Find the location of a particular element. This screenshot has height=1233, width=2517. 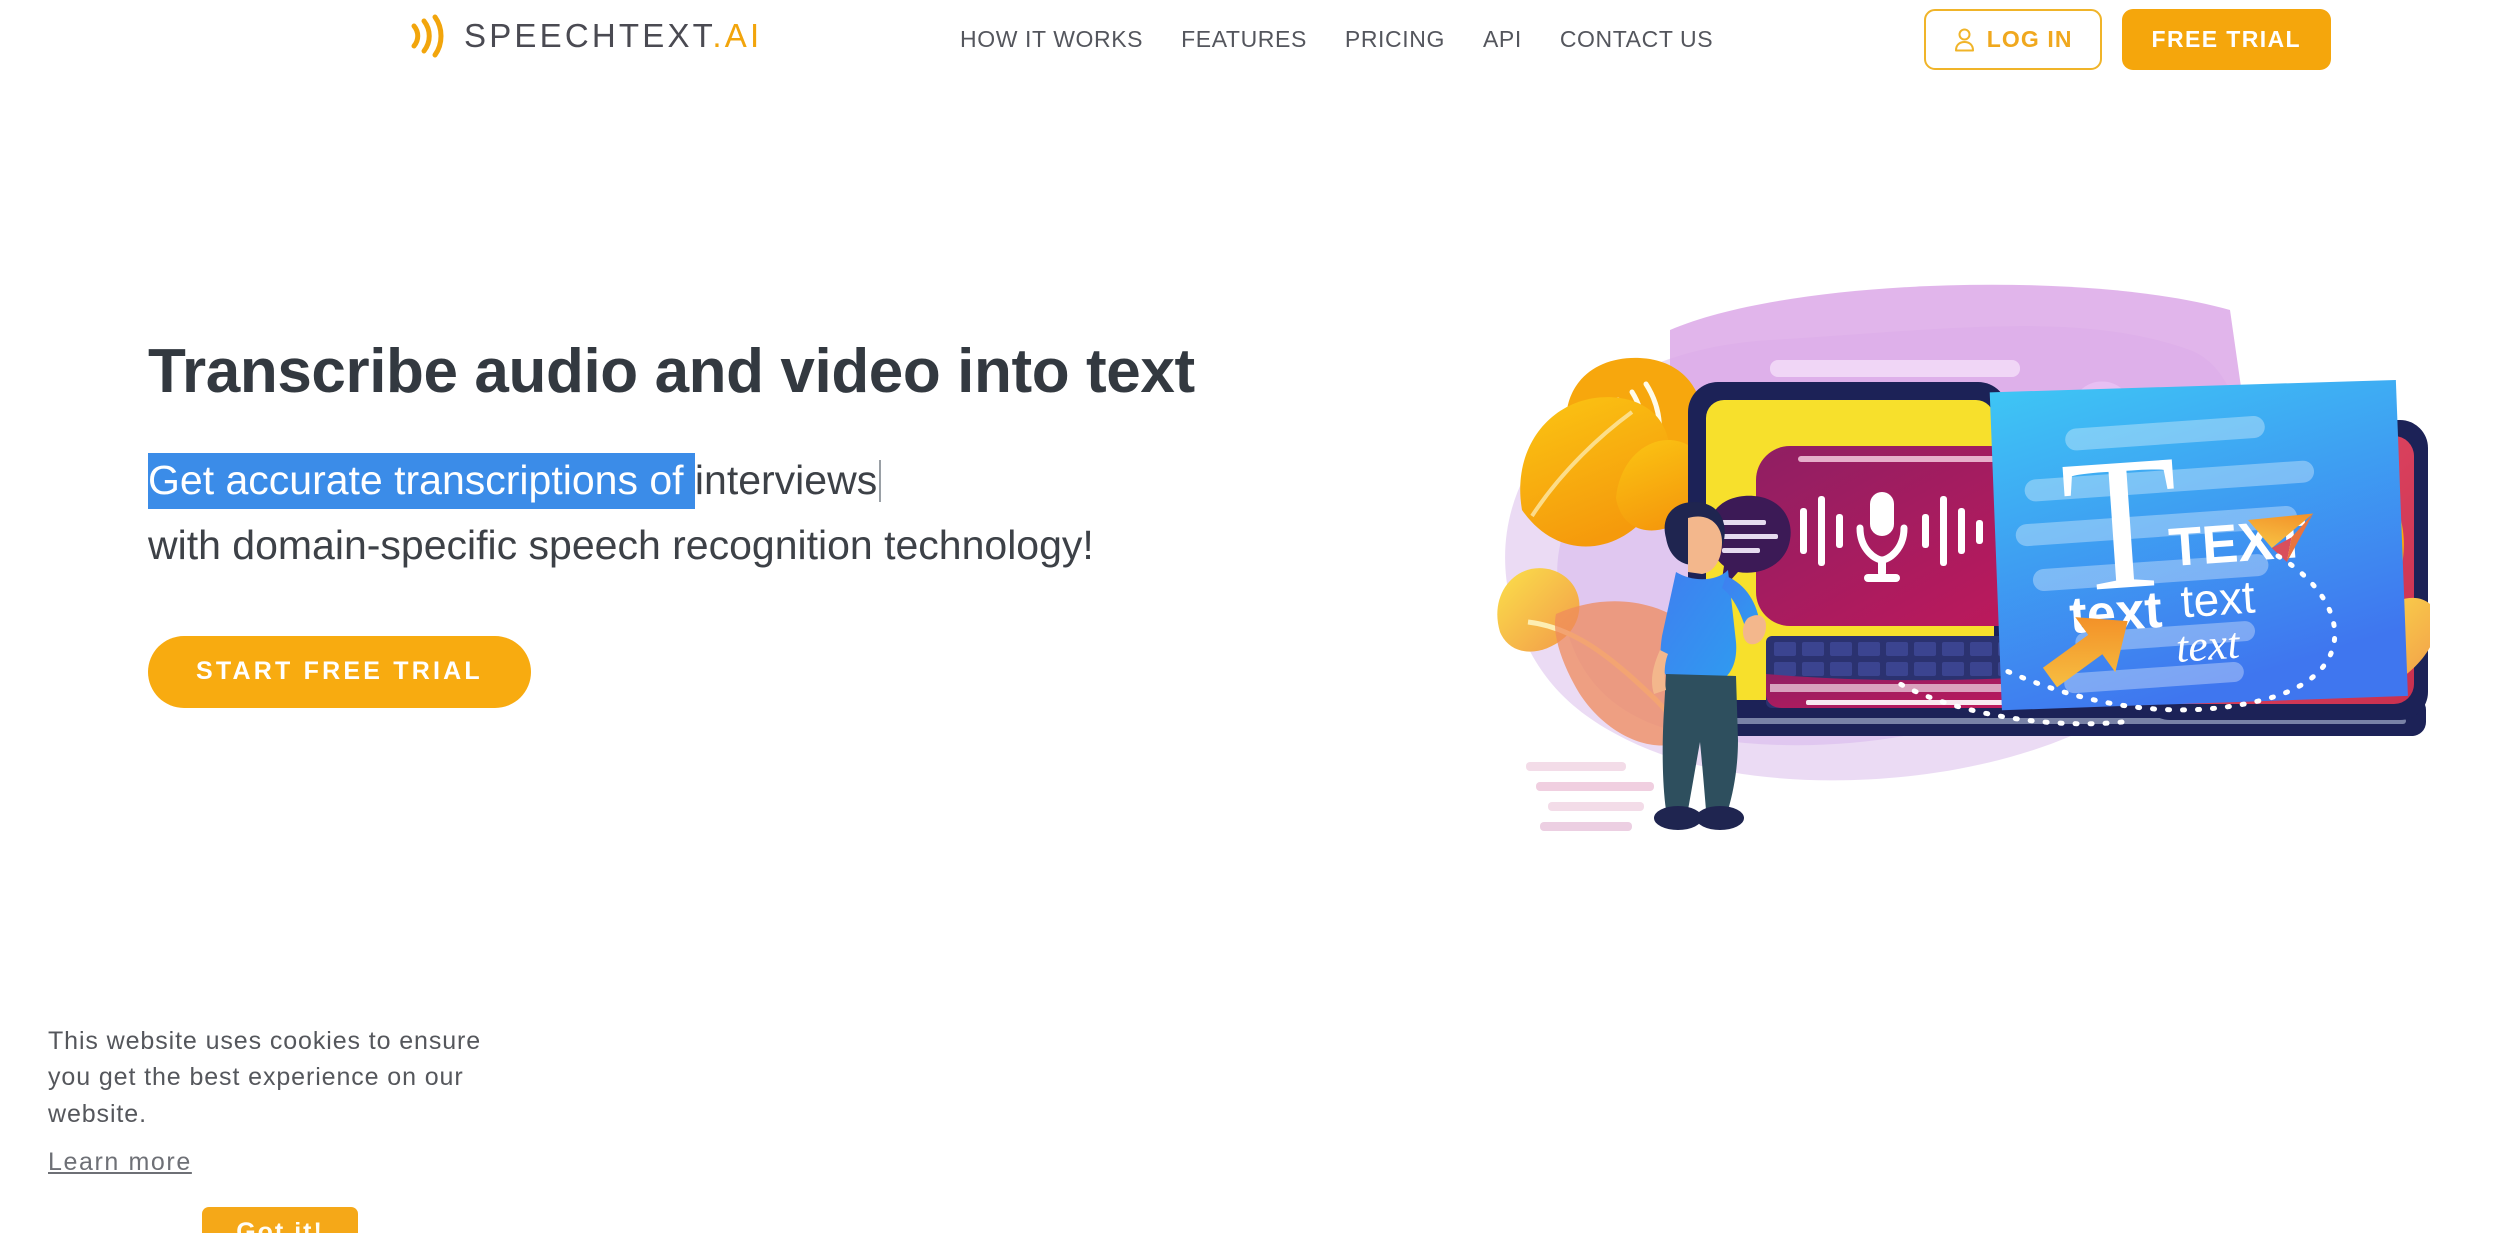

sound-wave-icon is located at coordinates (427, 36).